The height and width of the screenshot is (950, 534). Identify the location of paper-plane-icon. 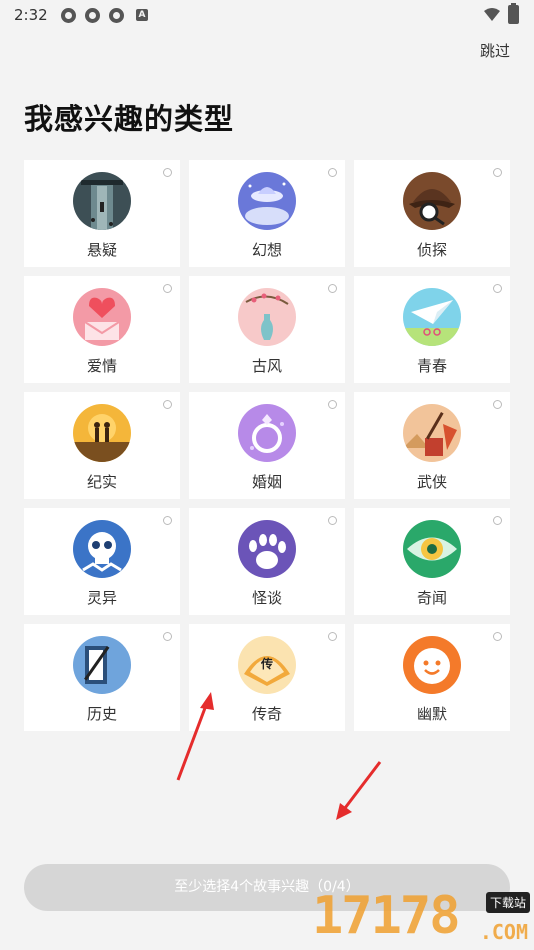
(432, 317).